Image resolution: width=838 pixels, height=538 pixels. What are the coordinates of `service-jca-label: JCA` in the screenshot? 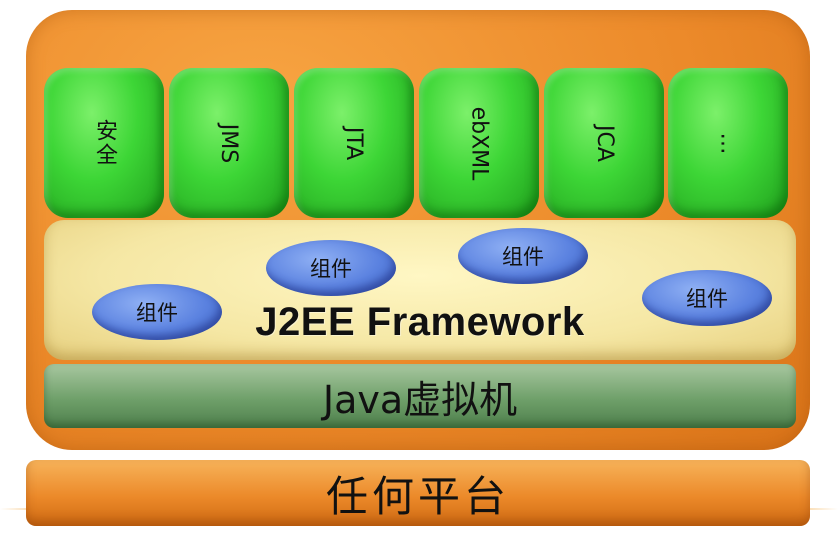 It's located at (604, 143).